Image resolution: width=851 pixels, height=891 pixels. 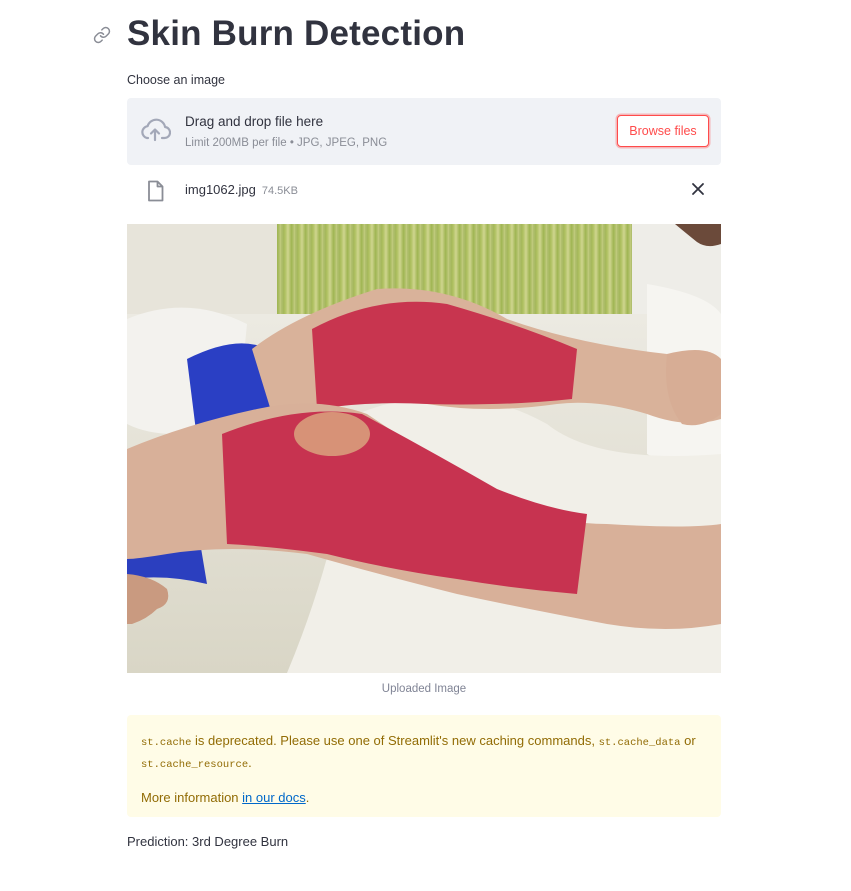 What do you see at coordinates (688, 740) in the screenshot?
I see `warning-text-2: or` at bounding box center [688, 740].